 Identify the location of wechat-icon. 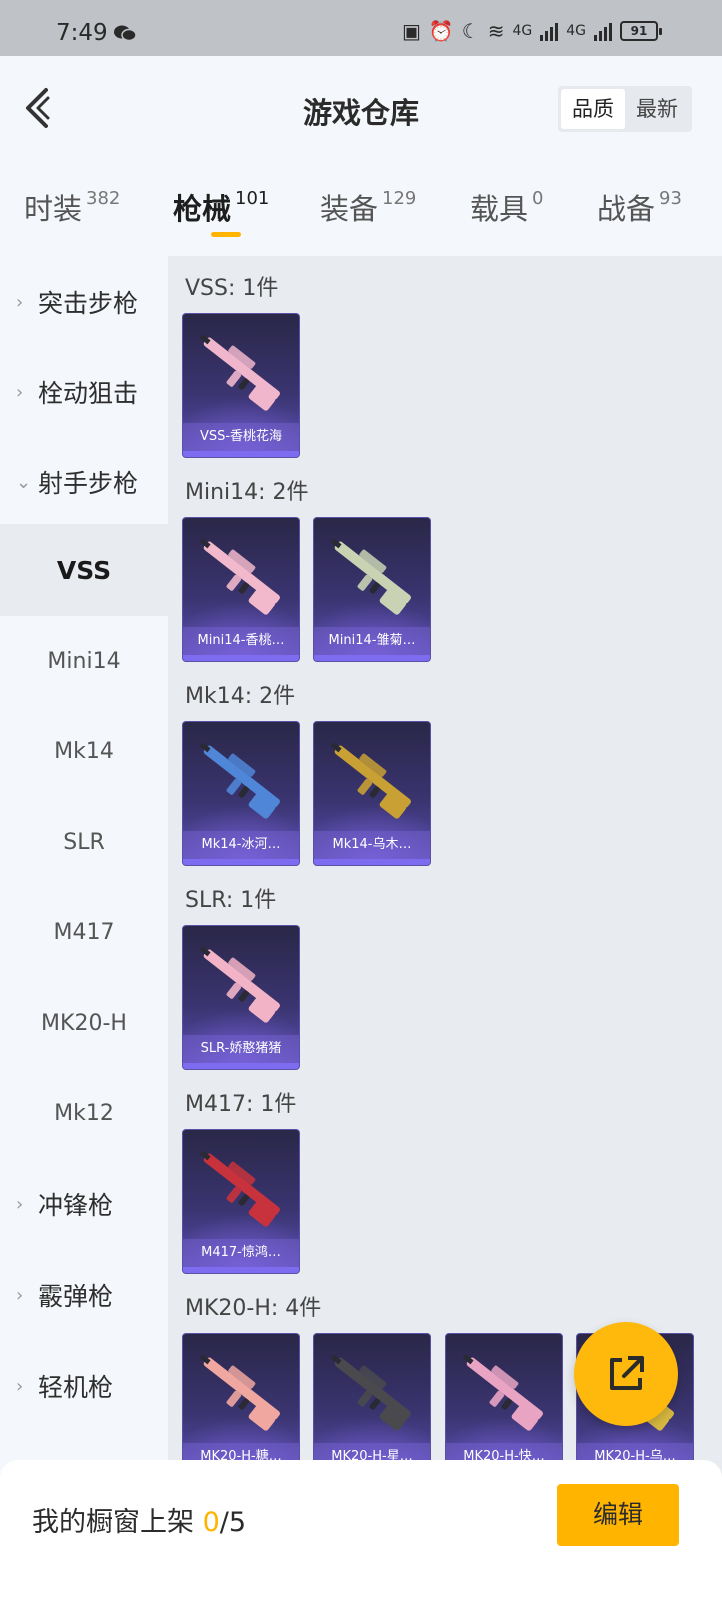
(125, 33).